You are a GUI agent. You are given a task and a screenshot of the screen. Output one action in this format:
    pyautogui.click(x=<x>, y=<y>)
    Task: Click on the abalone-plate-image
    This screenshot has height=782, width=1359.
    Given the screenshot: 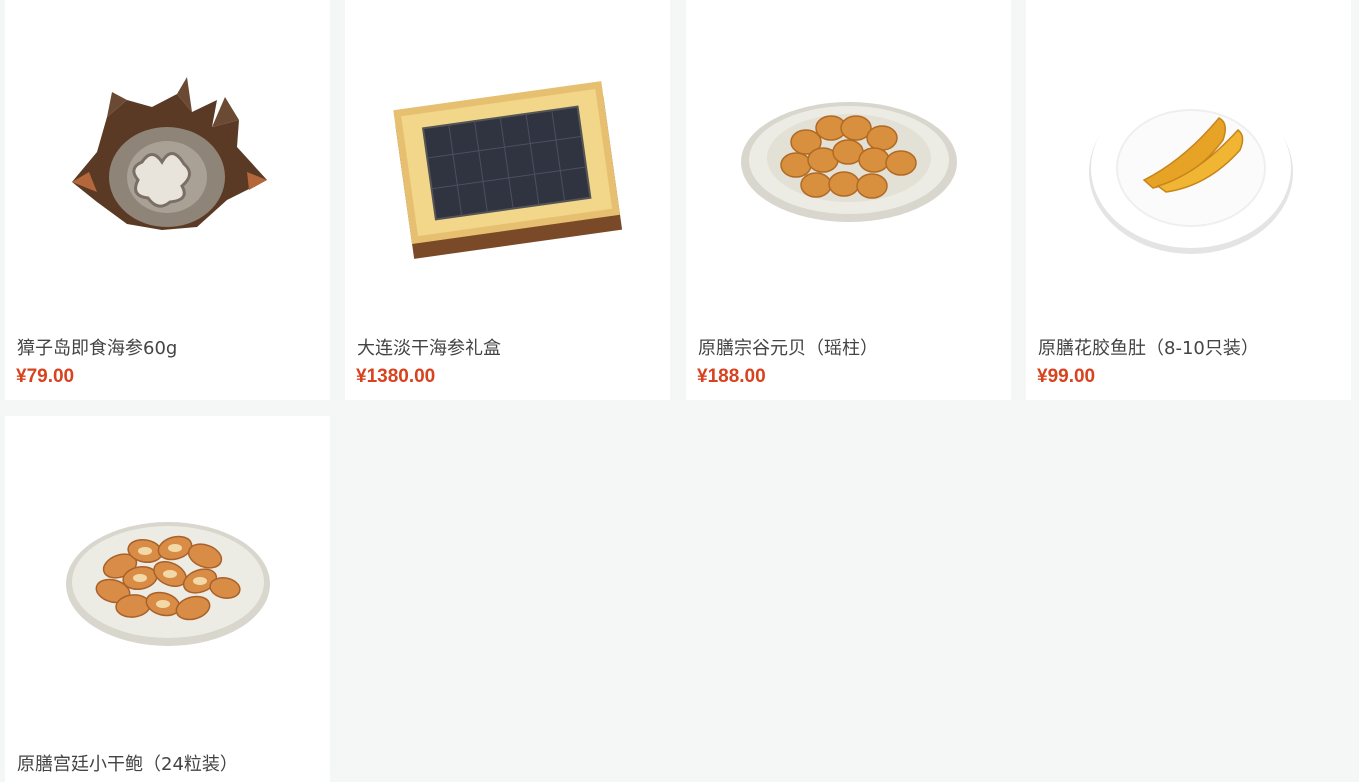 What is the action you would take?
    pyautogui.click(x=167, y=578)
    